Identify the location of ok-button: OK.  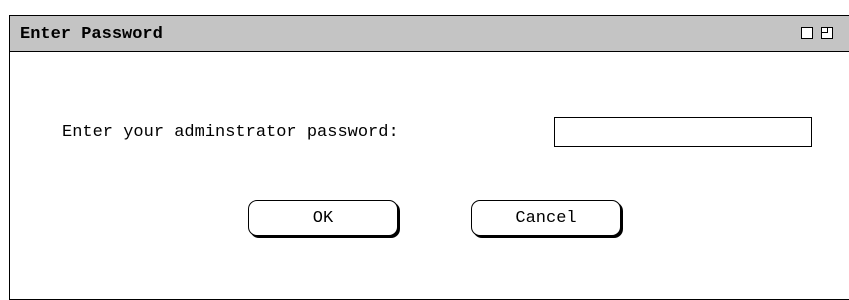
(323, 218).